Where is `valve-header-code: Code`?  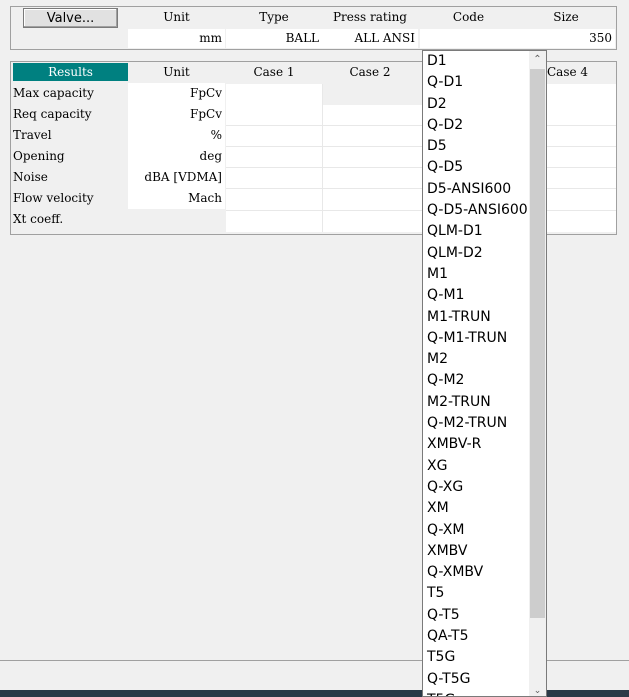 valve-header-code: Code is located at coordinates (468, 17).